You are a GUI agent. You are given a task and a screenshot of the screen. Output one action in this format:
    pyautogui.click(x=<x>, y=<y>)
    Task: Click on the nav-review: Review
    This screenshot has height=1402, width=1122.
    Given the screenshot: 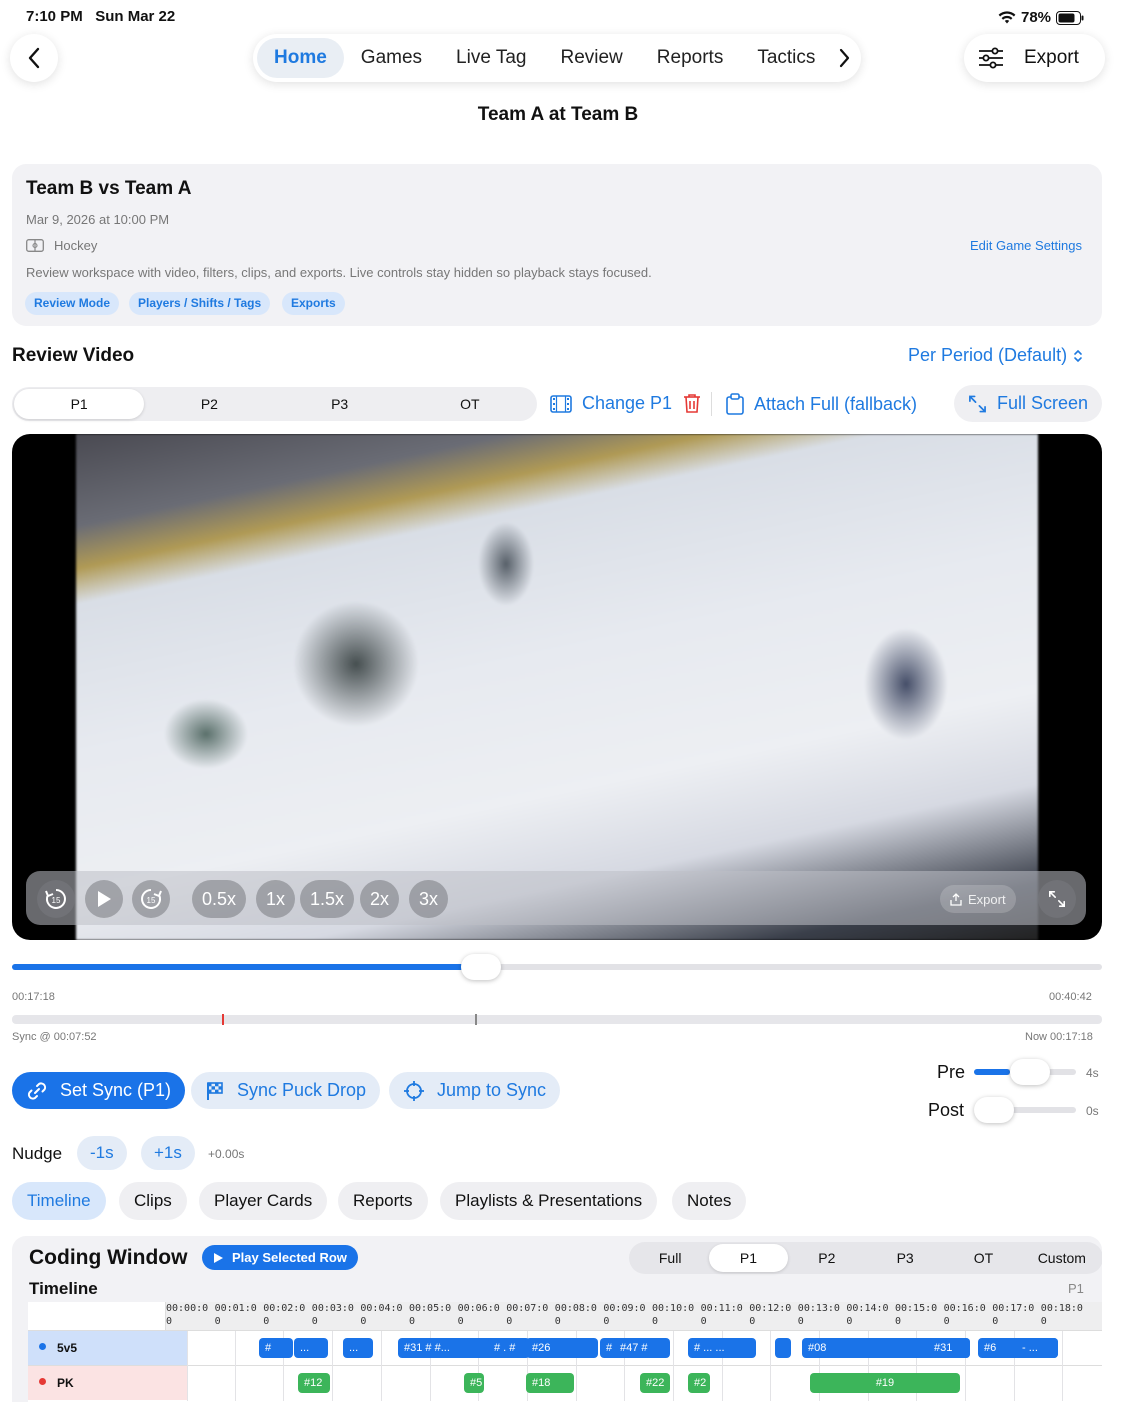 What is the action you would take?
    pyautogui.click(x=591, y=58)
    